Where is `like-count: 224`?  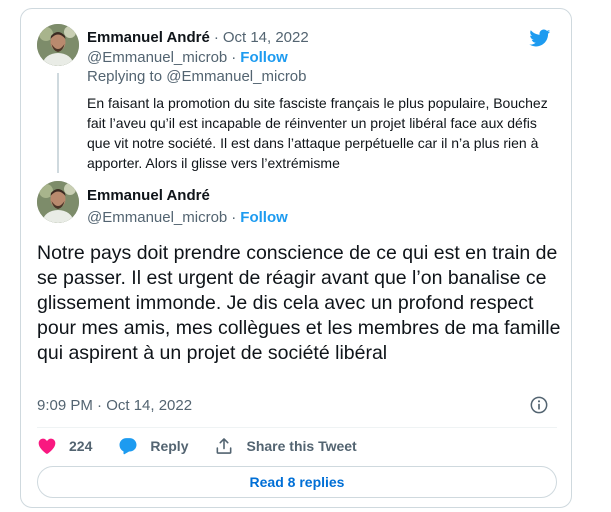 like-count: 224 is located at coordinates (81, 446).